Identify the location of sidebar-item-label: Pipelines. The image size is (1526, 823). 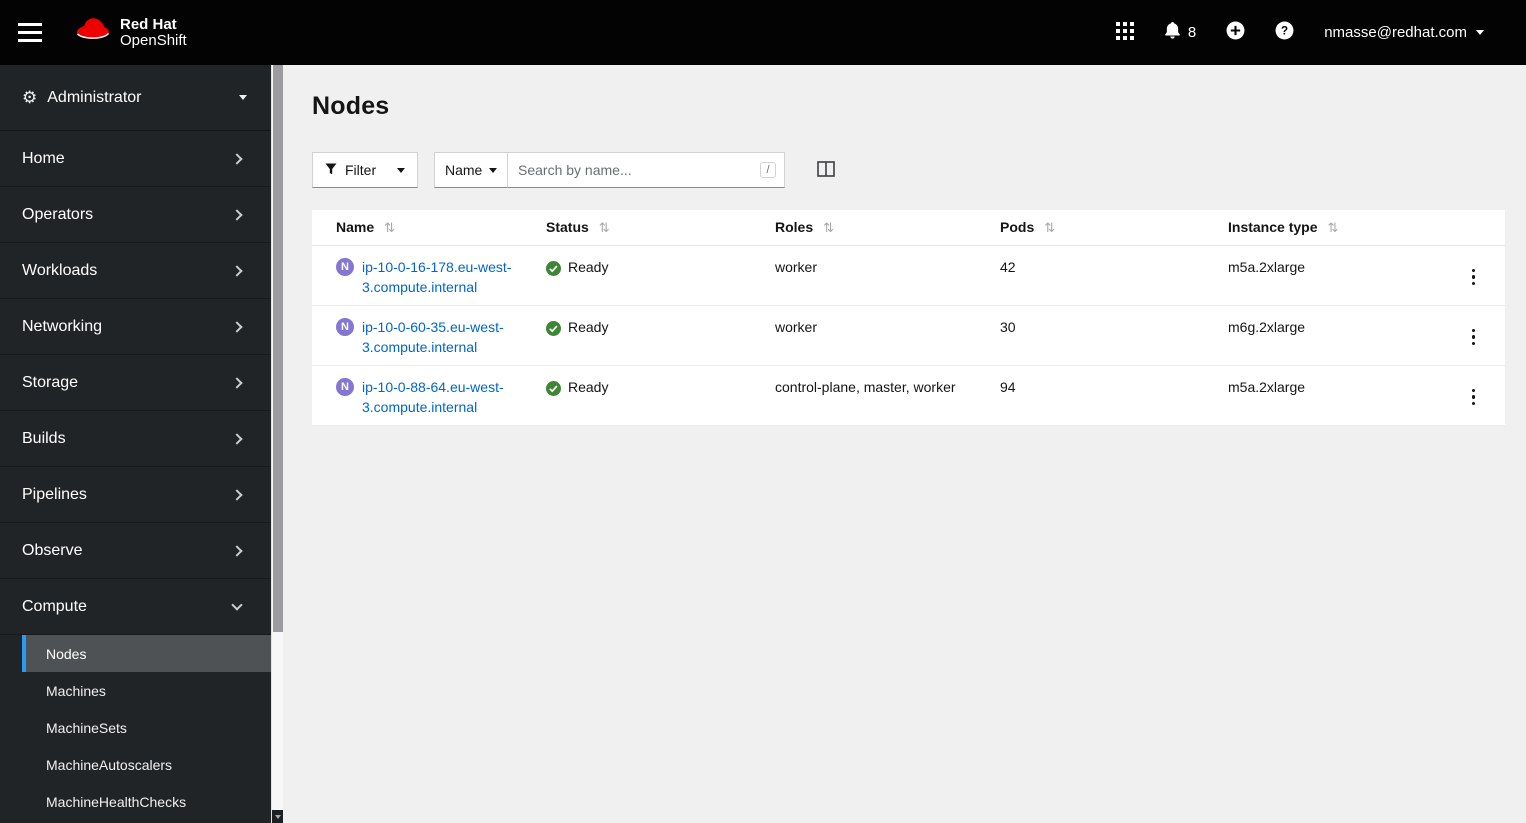
(54, 494).